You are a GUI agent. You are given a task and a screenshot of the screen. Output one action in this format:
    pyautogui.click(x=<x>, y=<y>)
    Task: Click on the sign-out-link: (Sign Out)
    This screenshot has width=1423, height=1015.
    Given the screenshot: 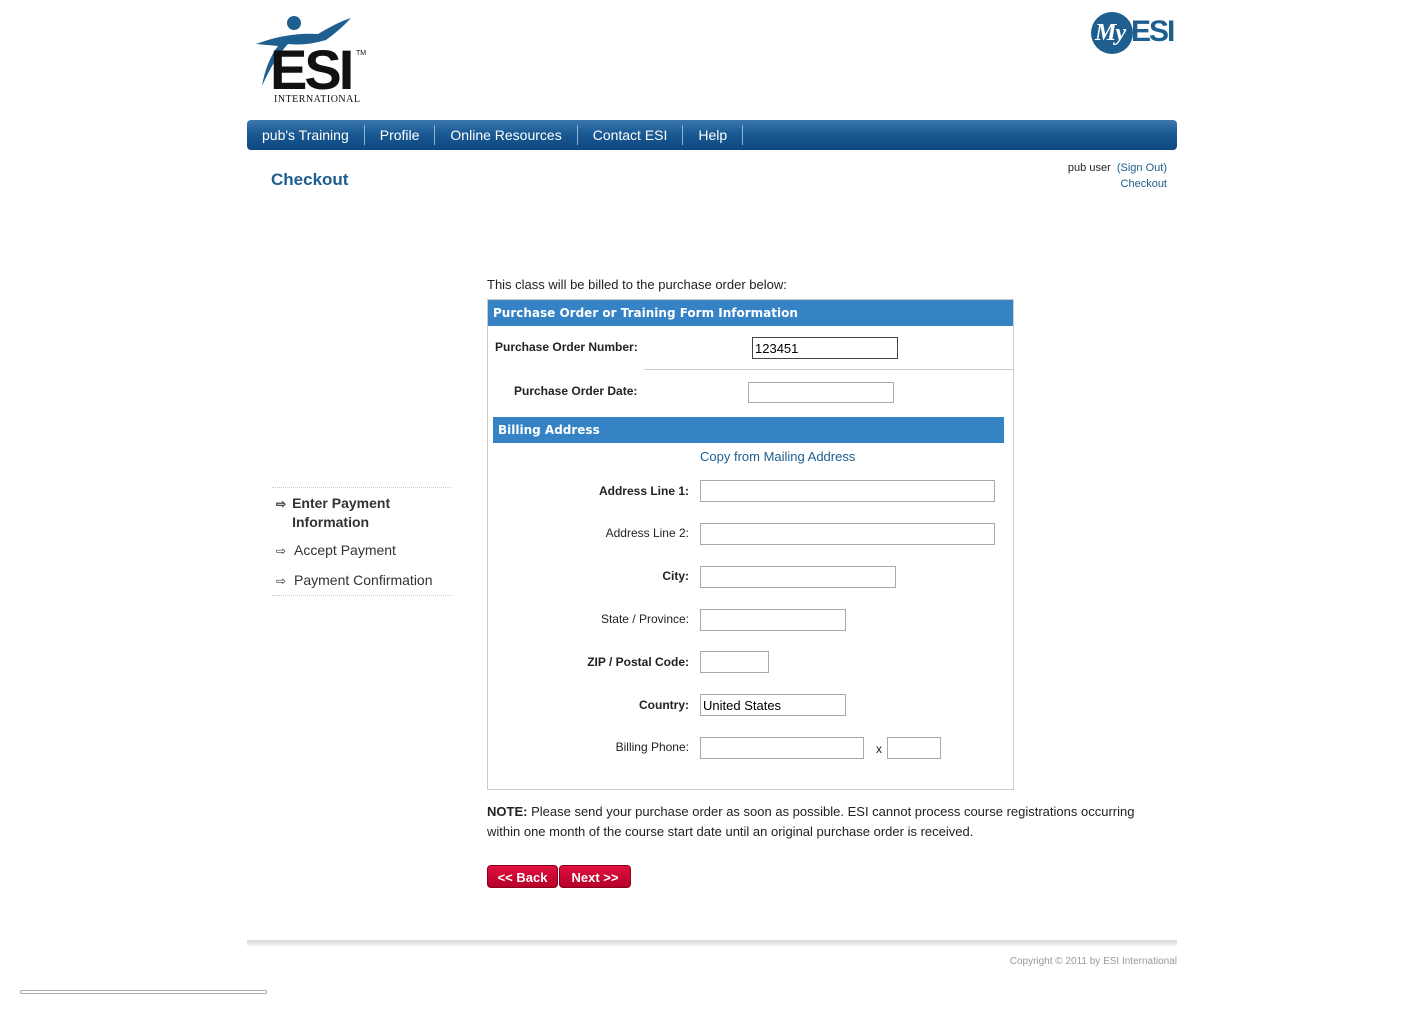 What is the action you would take?
    pyautogui.click(x=1142, y=168)
    